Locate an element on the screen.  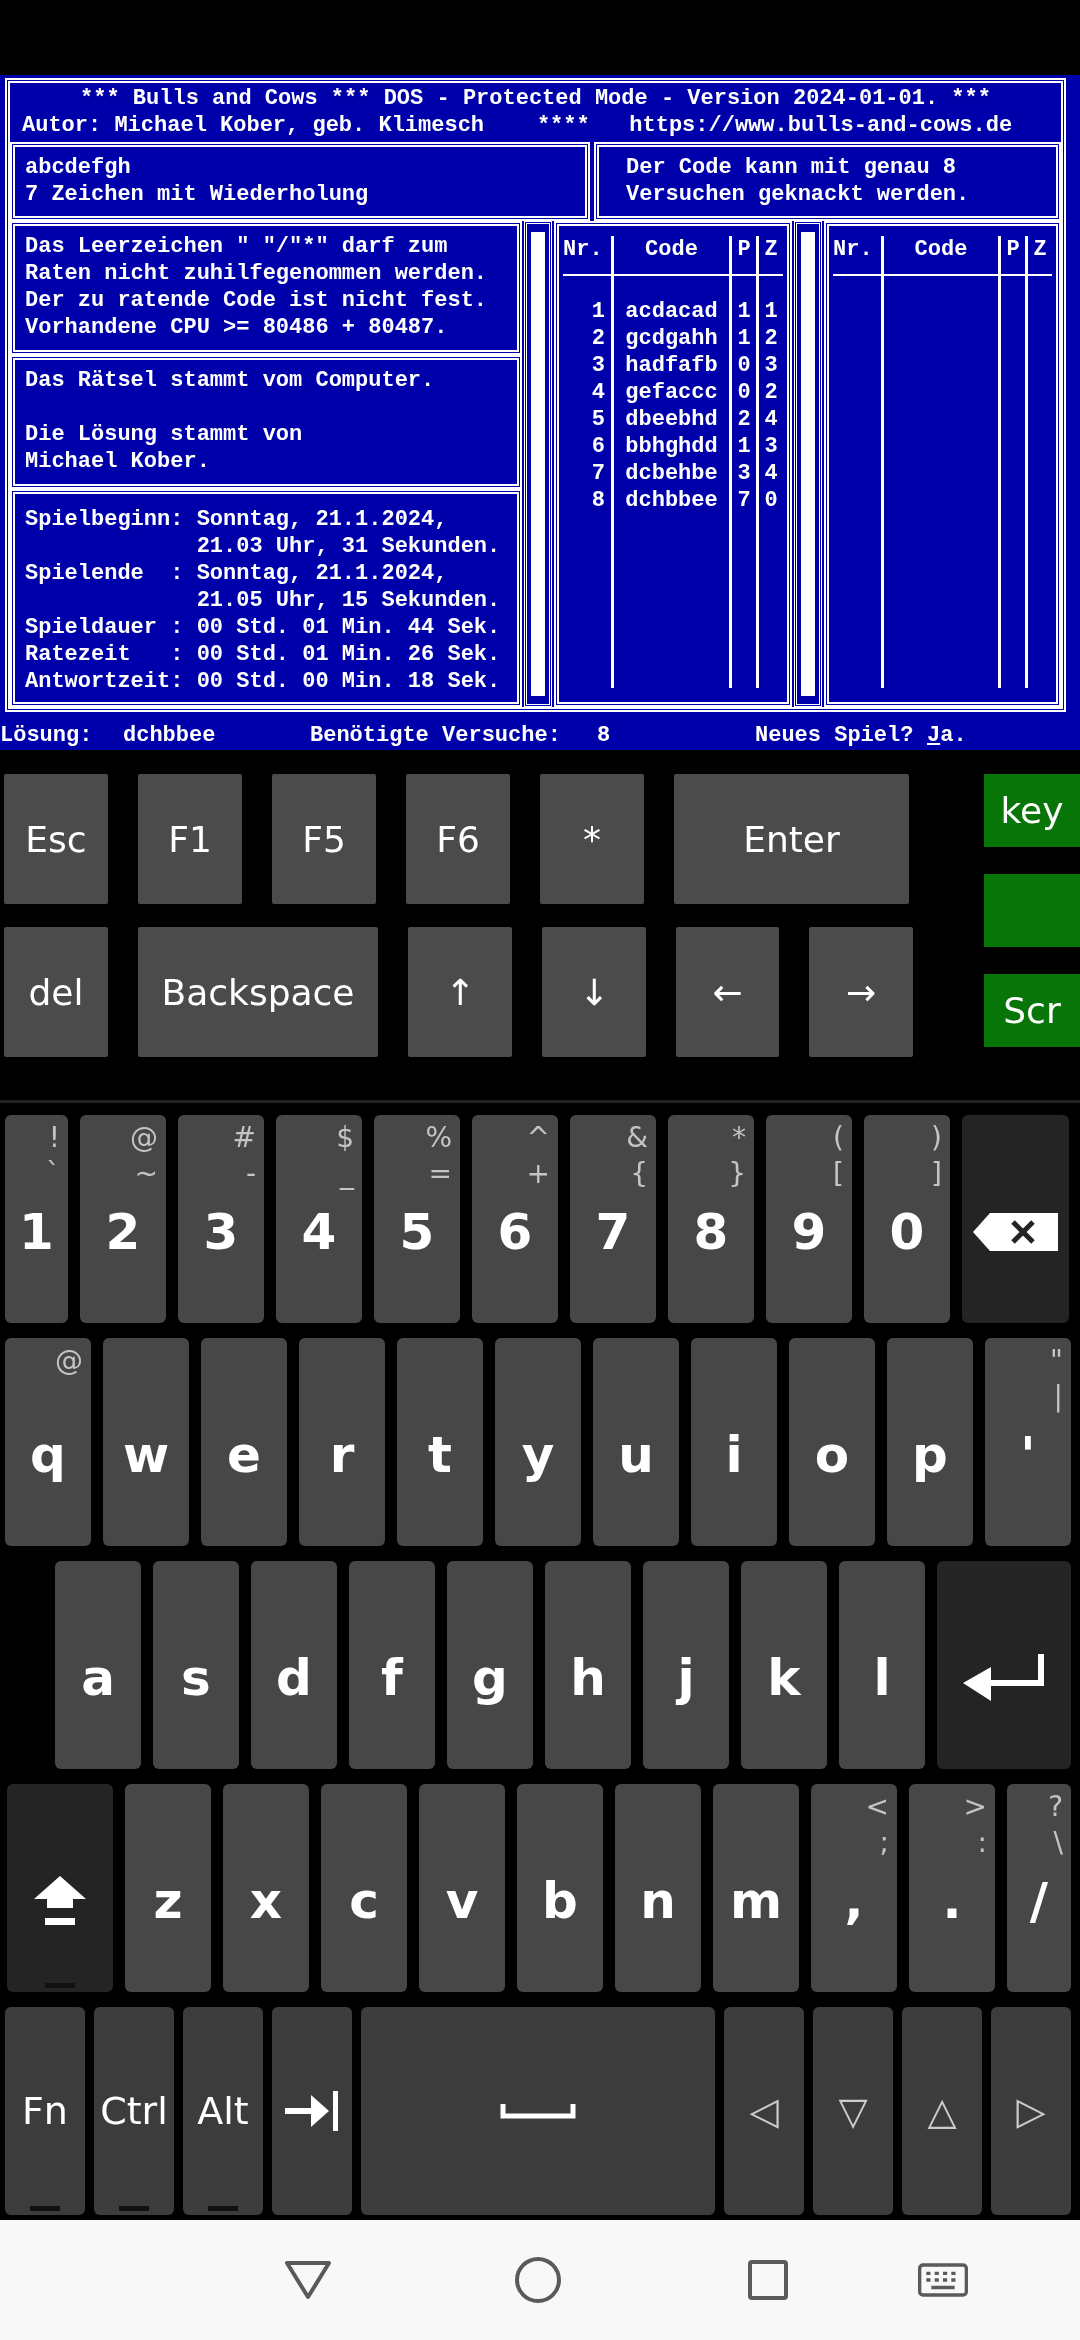
key: t is located at coordinates (440, 1442).